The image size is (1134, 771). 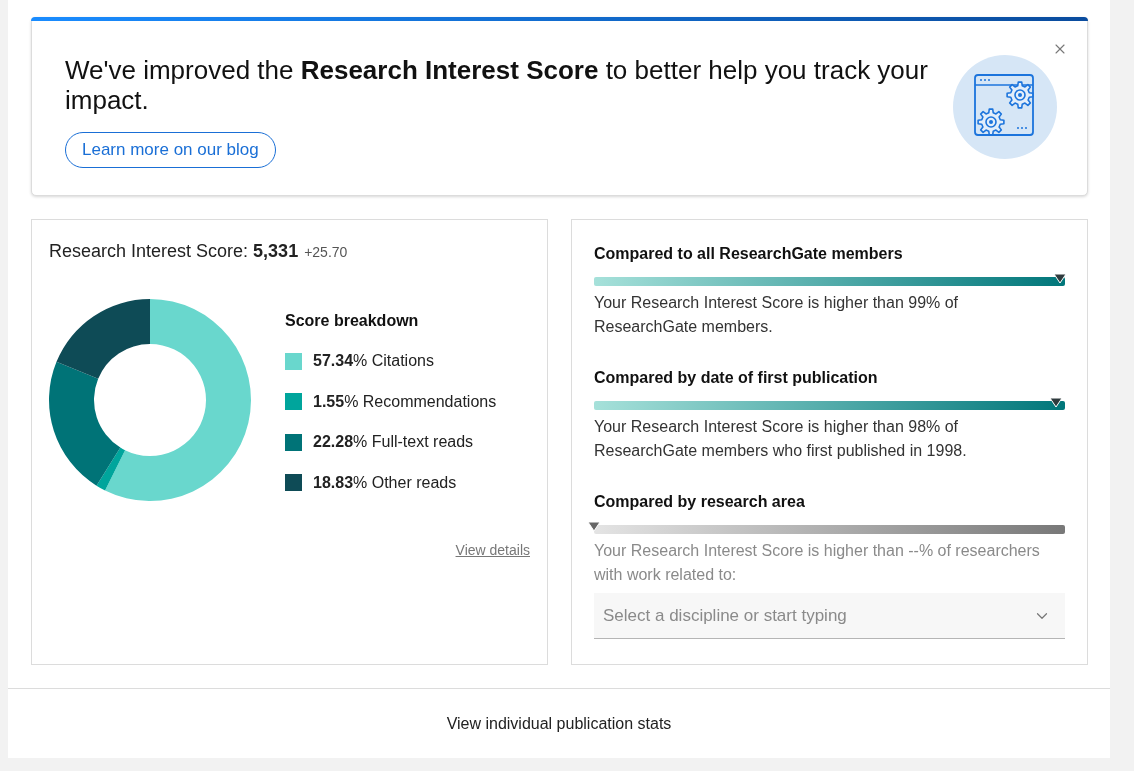 What do you see at coordinates (352, 321) in the screenshot?
I see `legend-title: Score breakdown` at bounding box center [352, 321].